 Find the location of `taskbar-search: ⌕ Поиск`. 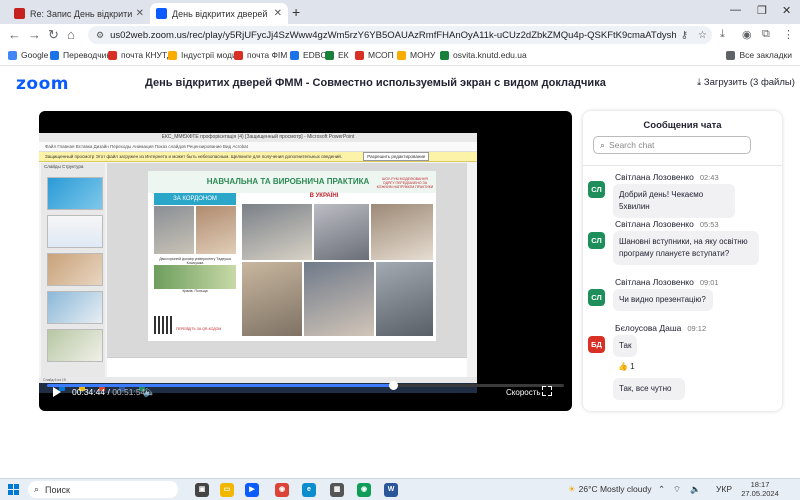

taskbar-search: ⌕ Поиск is located at coordinates (103, 489).